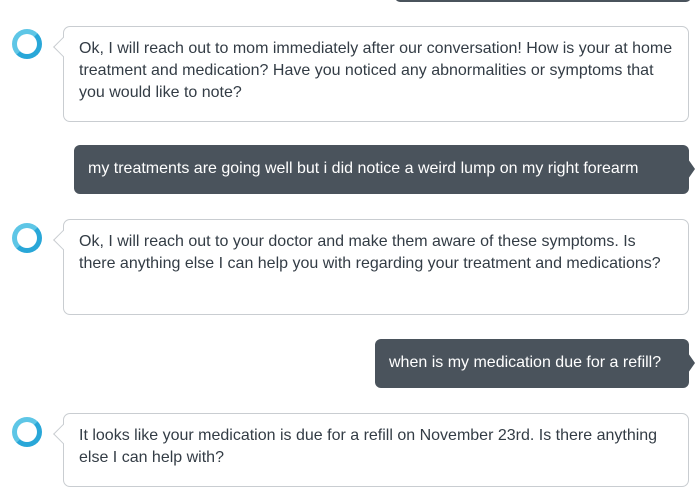 This screenshot has height=494, width=695. Describe the element at coordinates (543, 1) in the screenshot. I see `user-message-bubble-previous` at that location.